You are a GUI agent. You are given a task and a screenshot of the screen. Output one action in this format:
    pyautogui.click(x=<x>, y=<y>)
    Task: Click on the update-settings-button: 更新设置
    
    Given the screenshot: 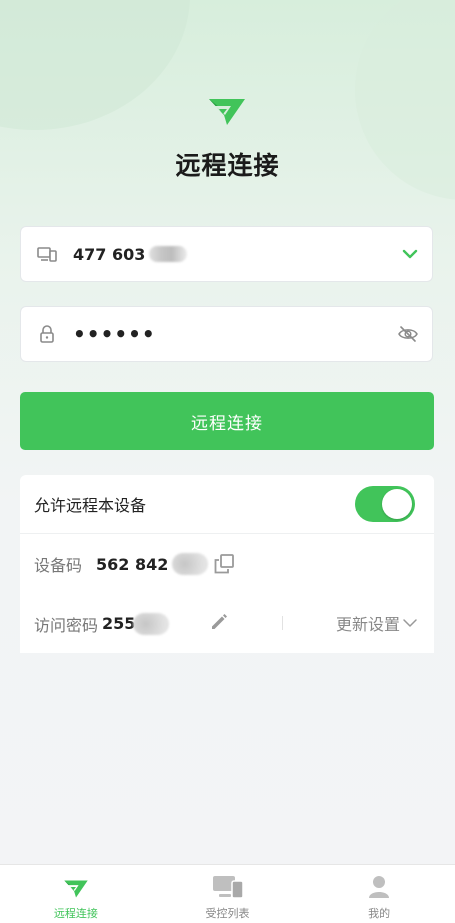 What is the action you would take?
    pyautogui.click(x=377, y=623)
    